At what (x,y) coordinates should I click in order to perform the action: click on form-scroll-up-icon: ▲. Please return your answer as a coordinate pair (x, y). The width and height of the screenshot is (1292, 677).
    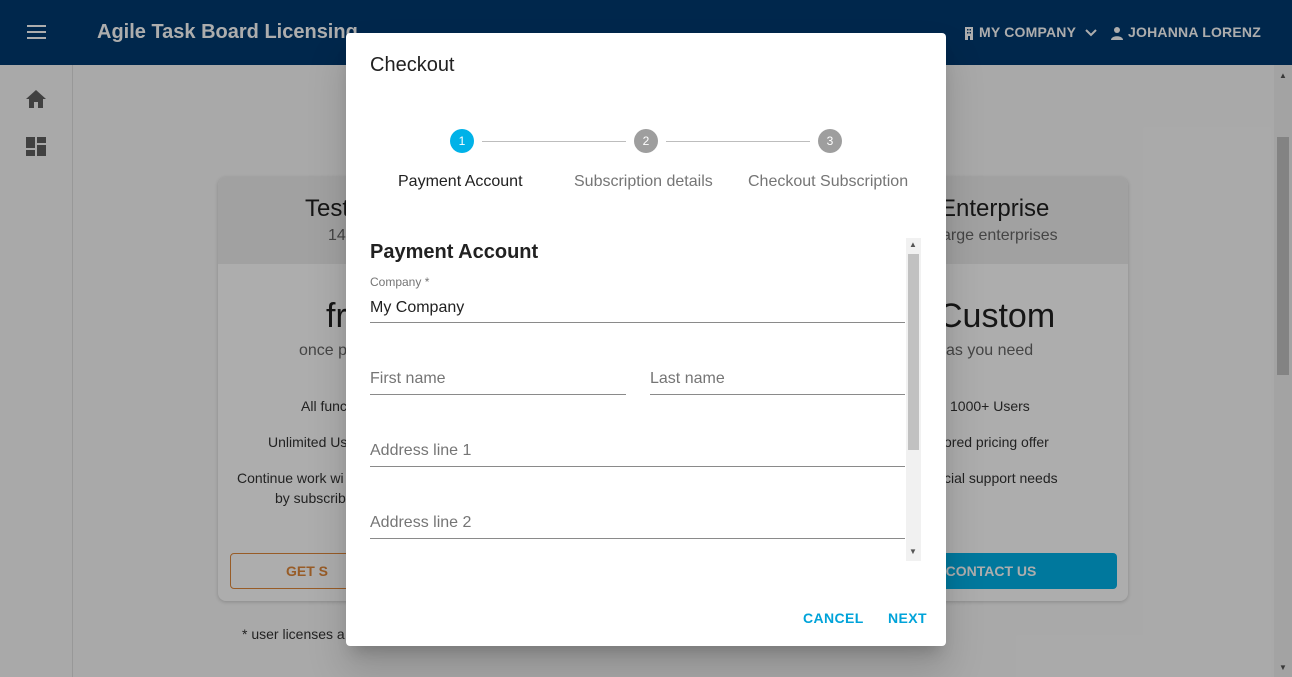
    Looking at the image, I should click on (913, 244).